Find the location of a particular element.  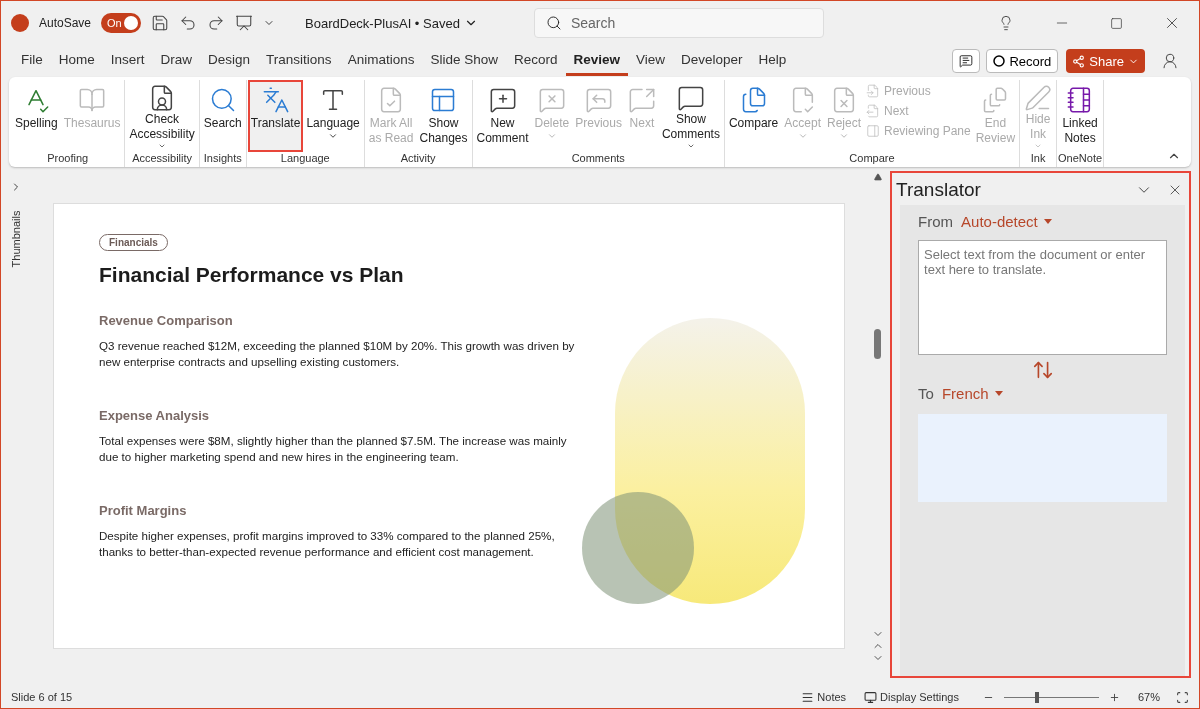

source-language-dropdown: Auto-detect is located at coordinates (1006, 221).